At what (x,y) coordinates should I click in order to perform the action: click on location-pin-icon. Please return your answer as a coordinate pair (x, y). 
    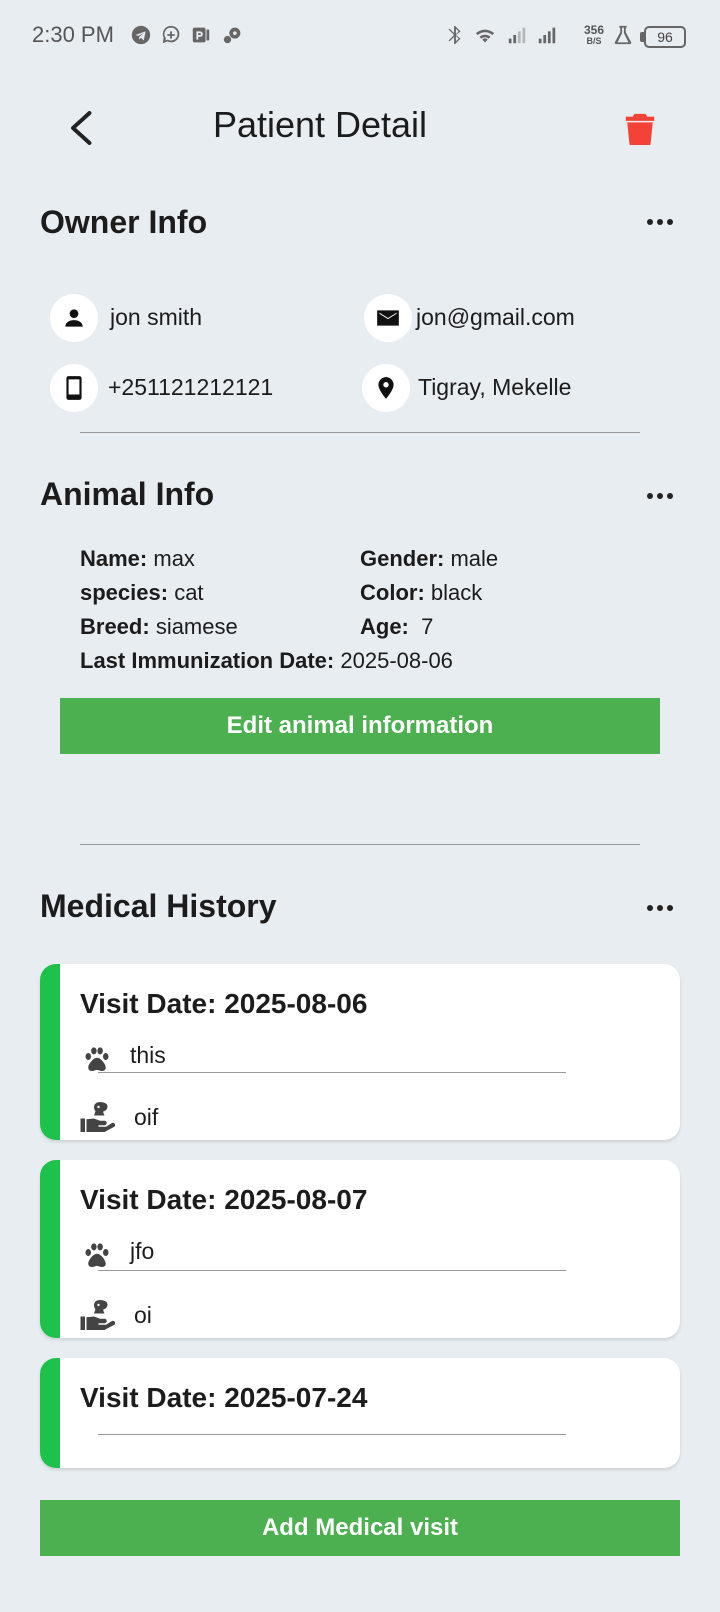
    Looking at the image, I should click on (386, 388).